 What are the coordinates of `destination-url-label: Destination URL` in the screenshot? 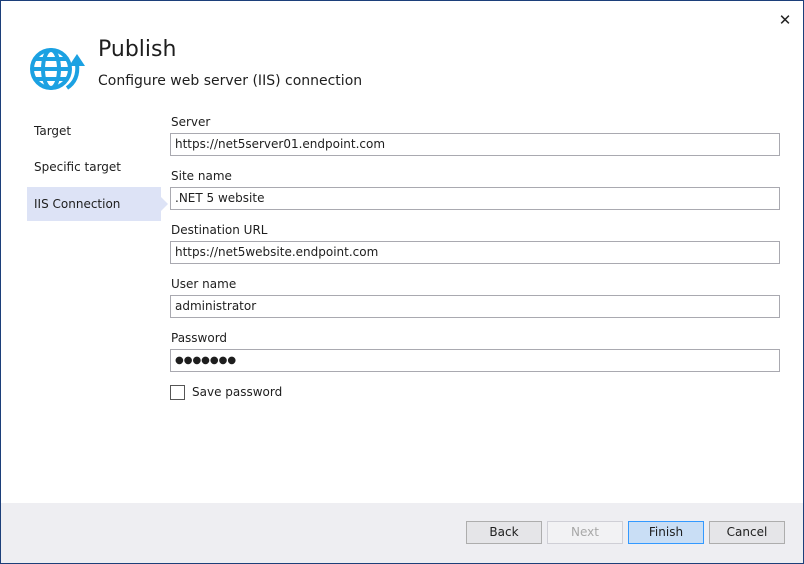 It's located at (219, 230).